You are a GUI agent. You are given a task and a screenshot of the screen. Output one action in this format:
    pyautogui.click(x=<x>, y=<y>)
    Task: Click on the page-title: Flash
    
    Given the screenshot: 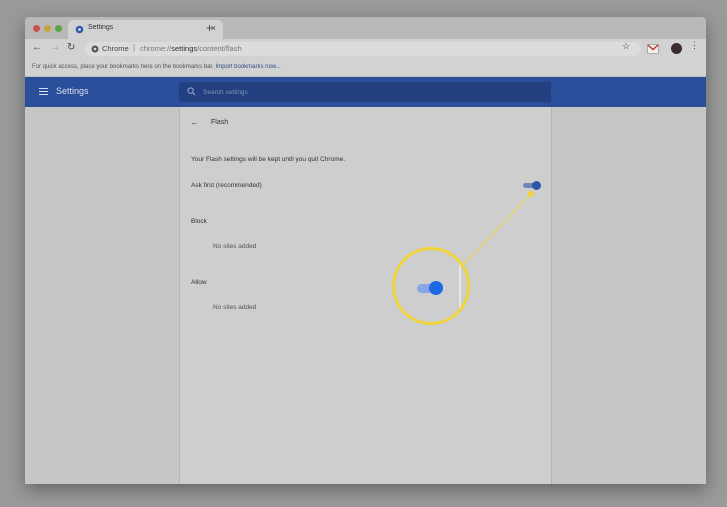 What is the action you would take?
    pyautogui.click(x=220, y=122)
    